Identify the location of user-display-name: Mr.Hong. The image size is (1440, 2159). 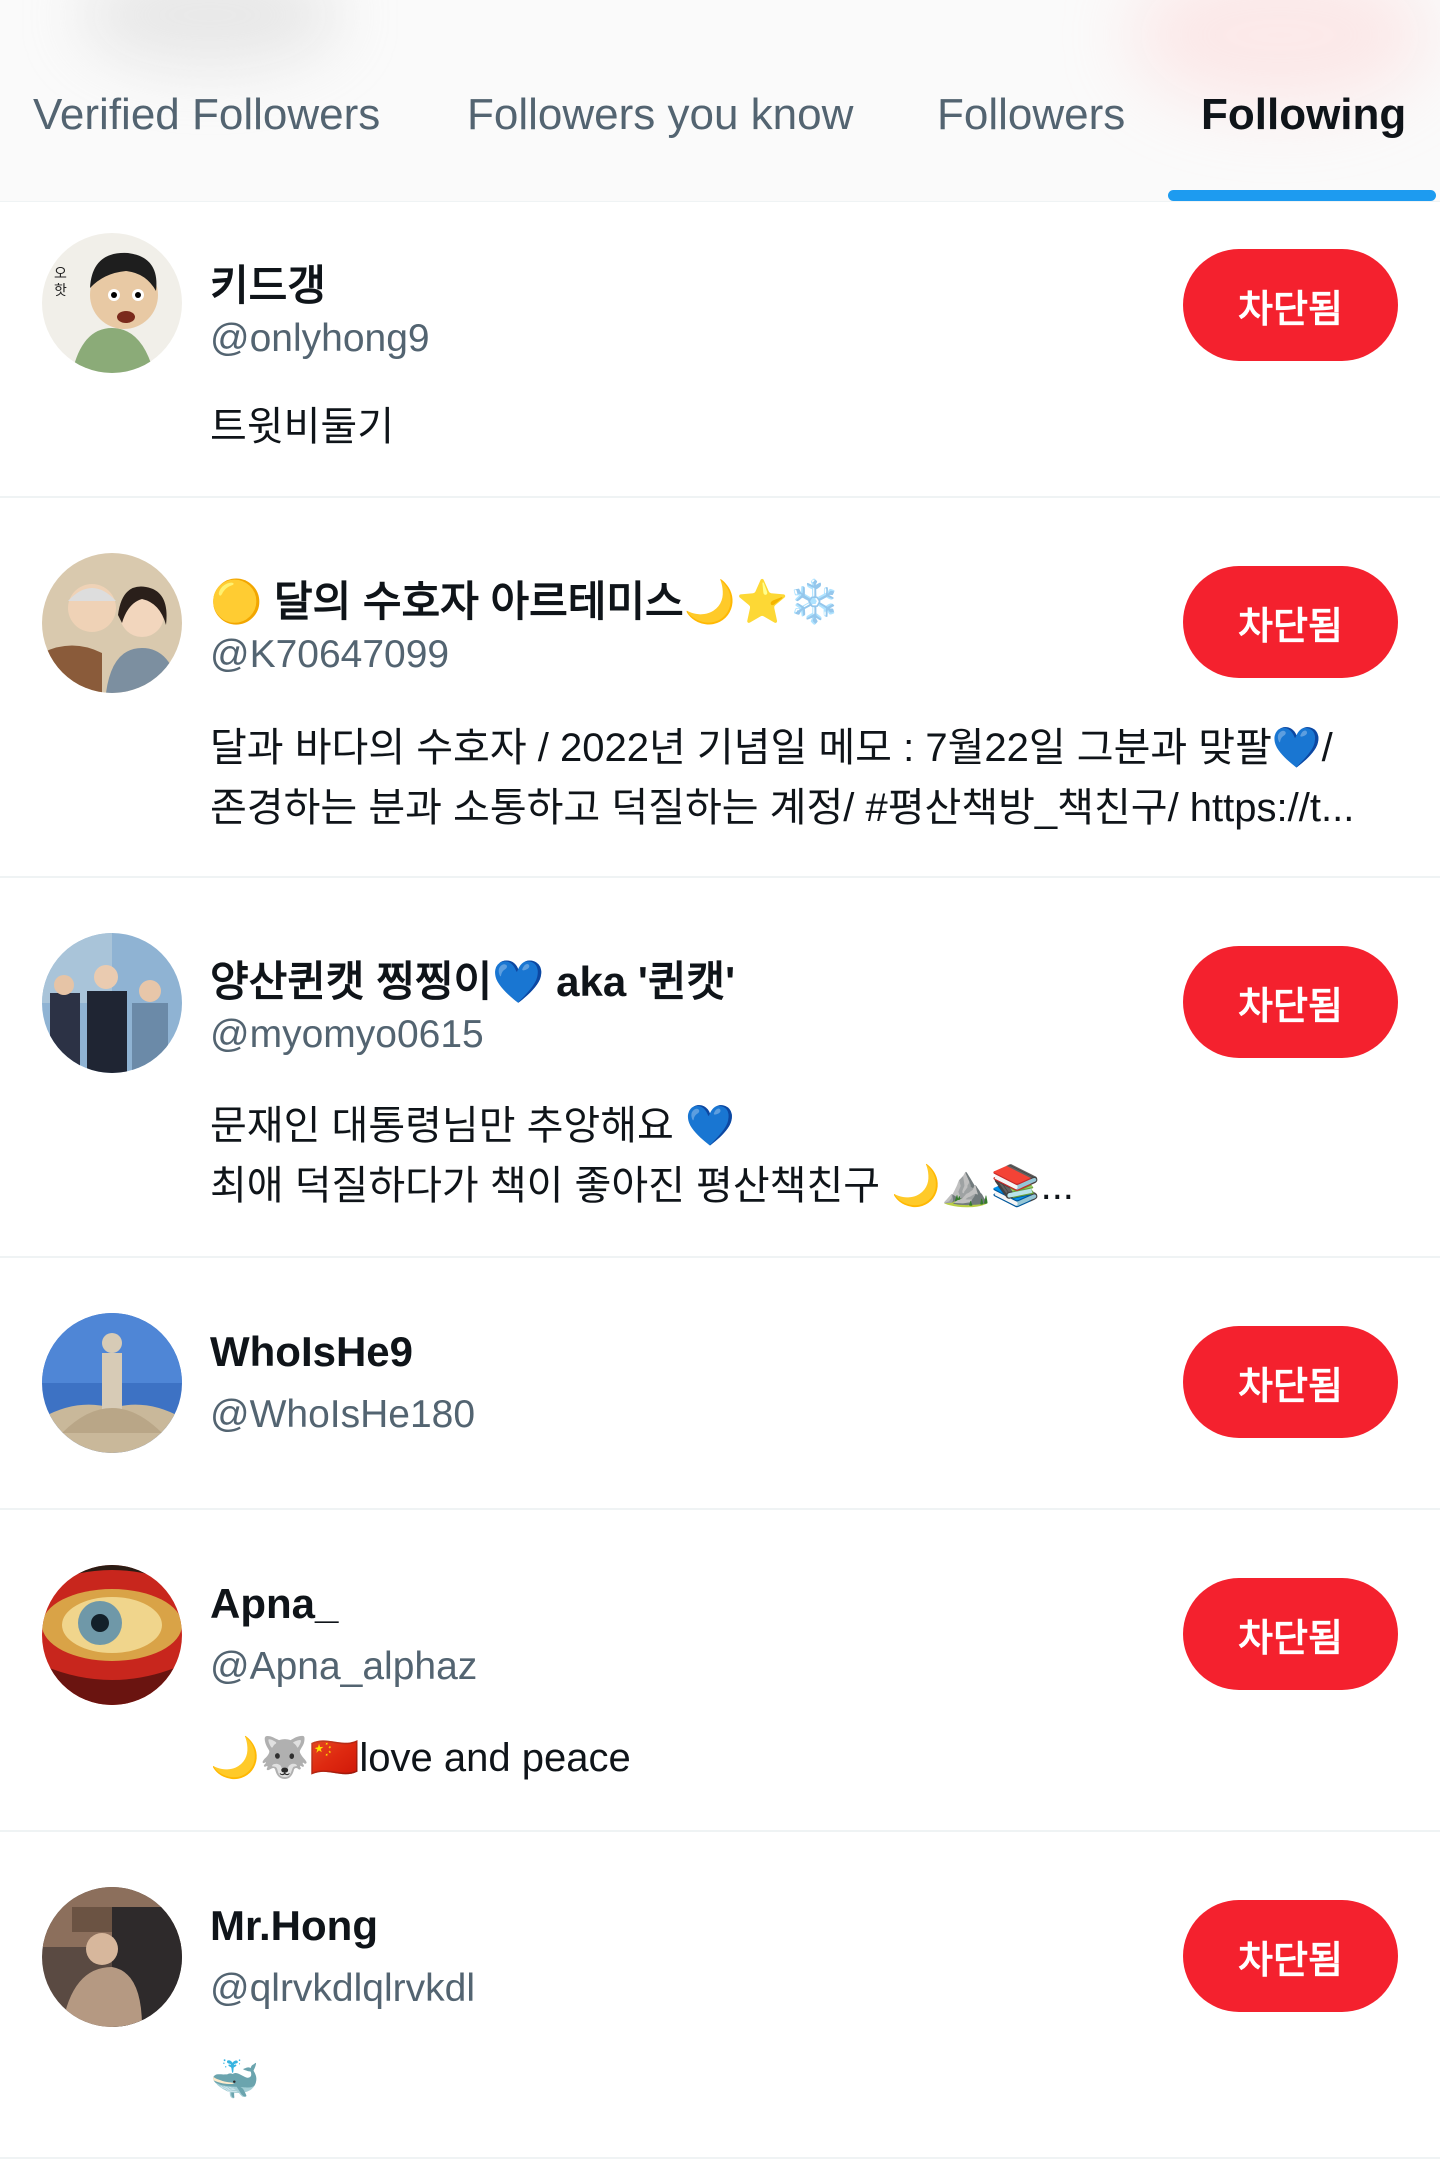
(294, 1926).